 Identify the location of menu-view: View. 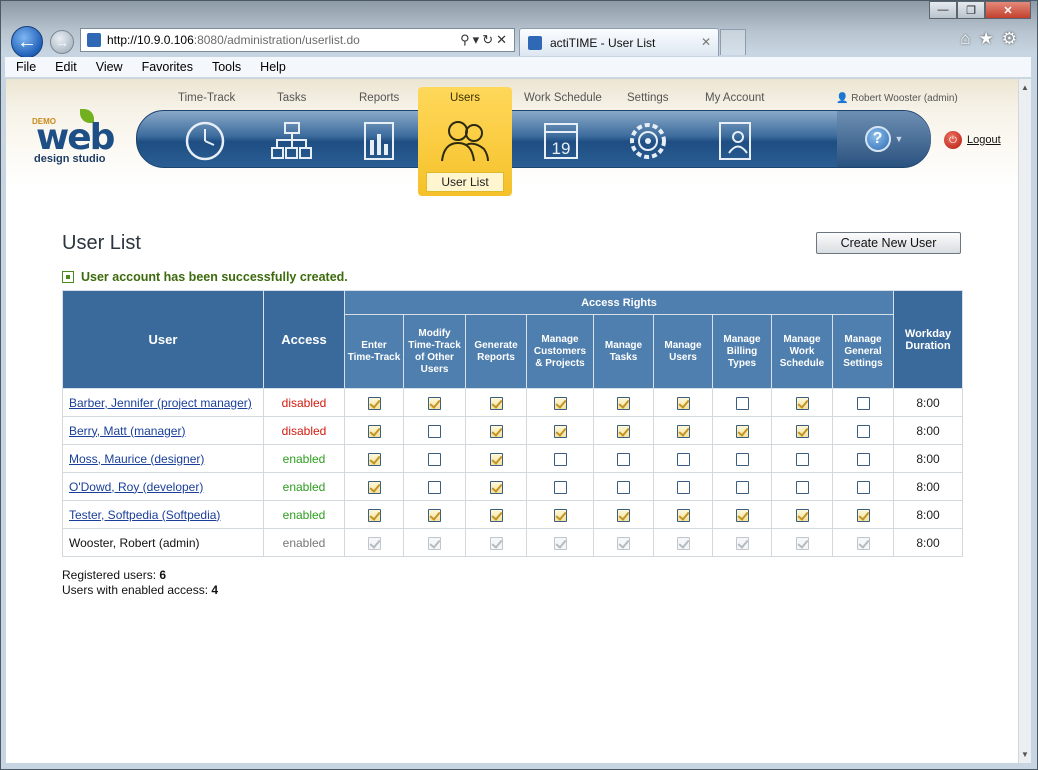
(108, 67).